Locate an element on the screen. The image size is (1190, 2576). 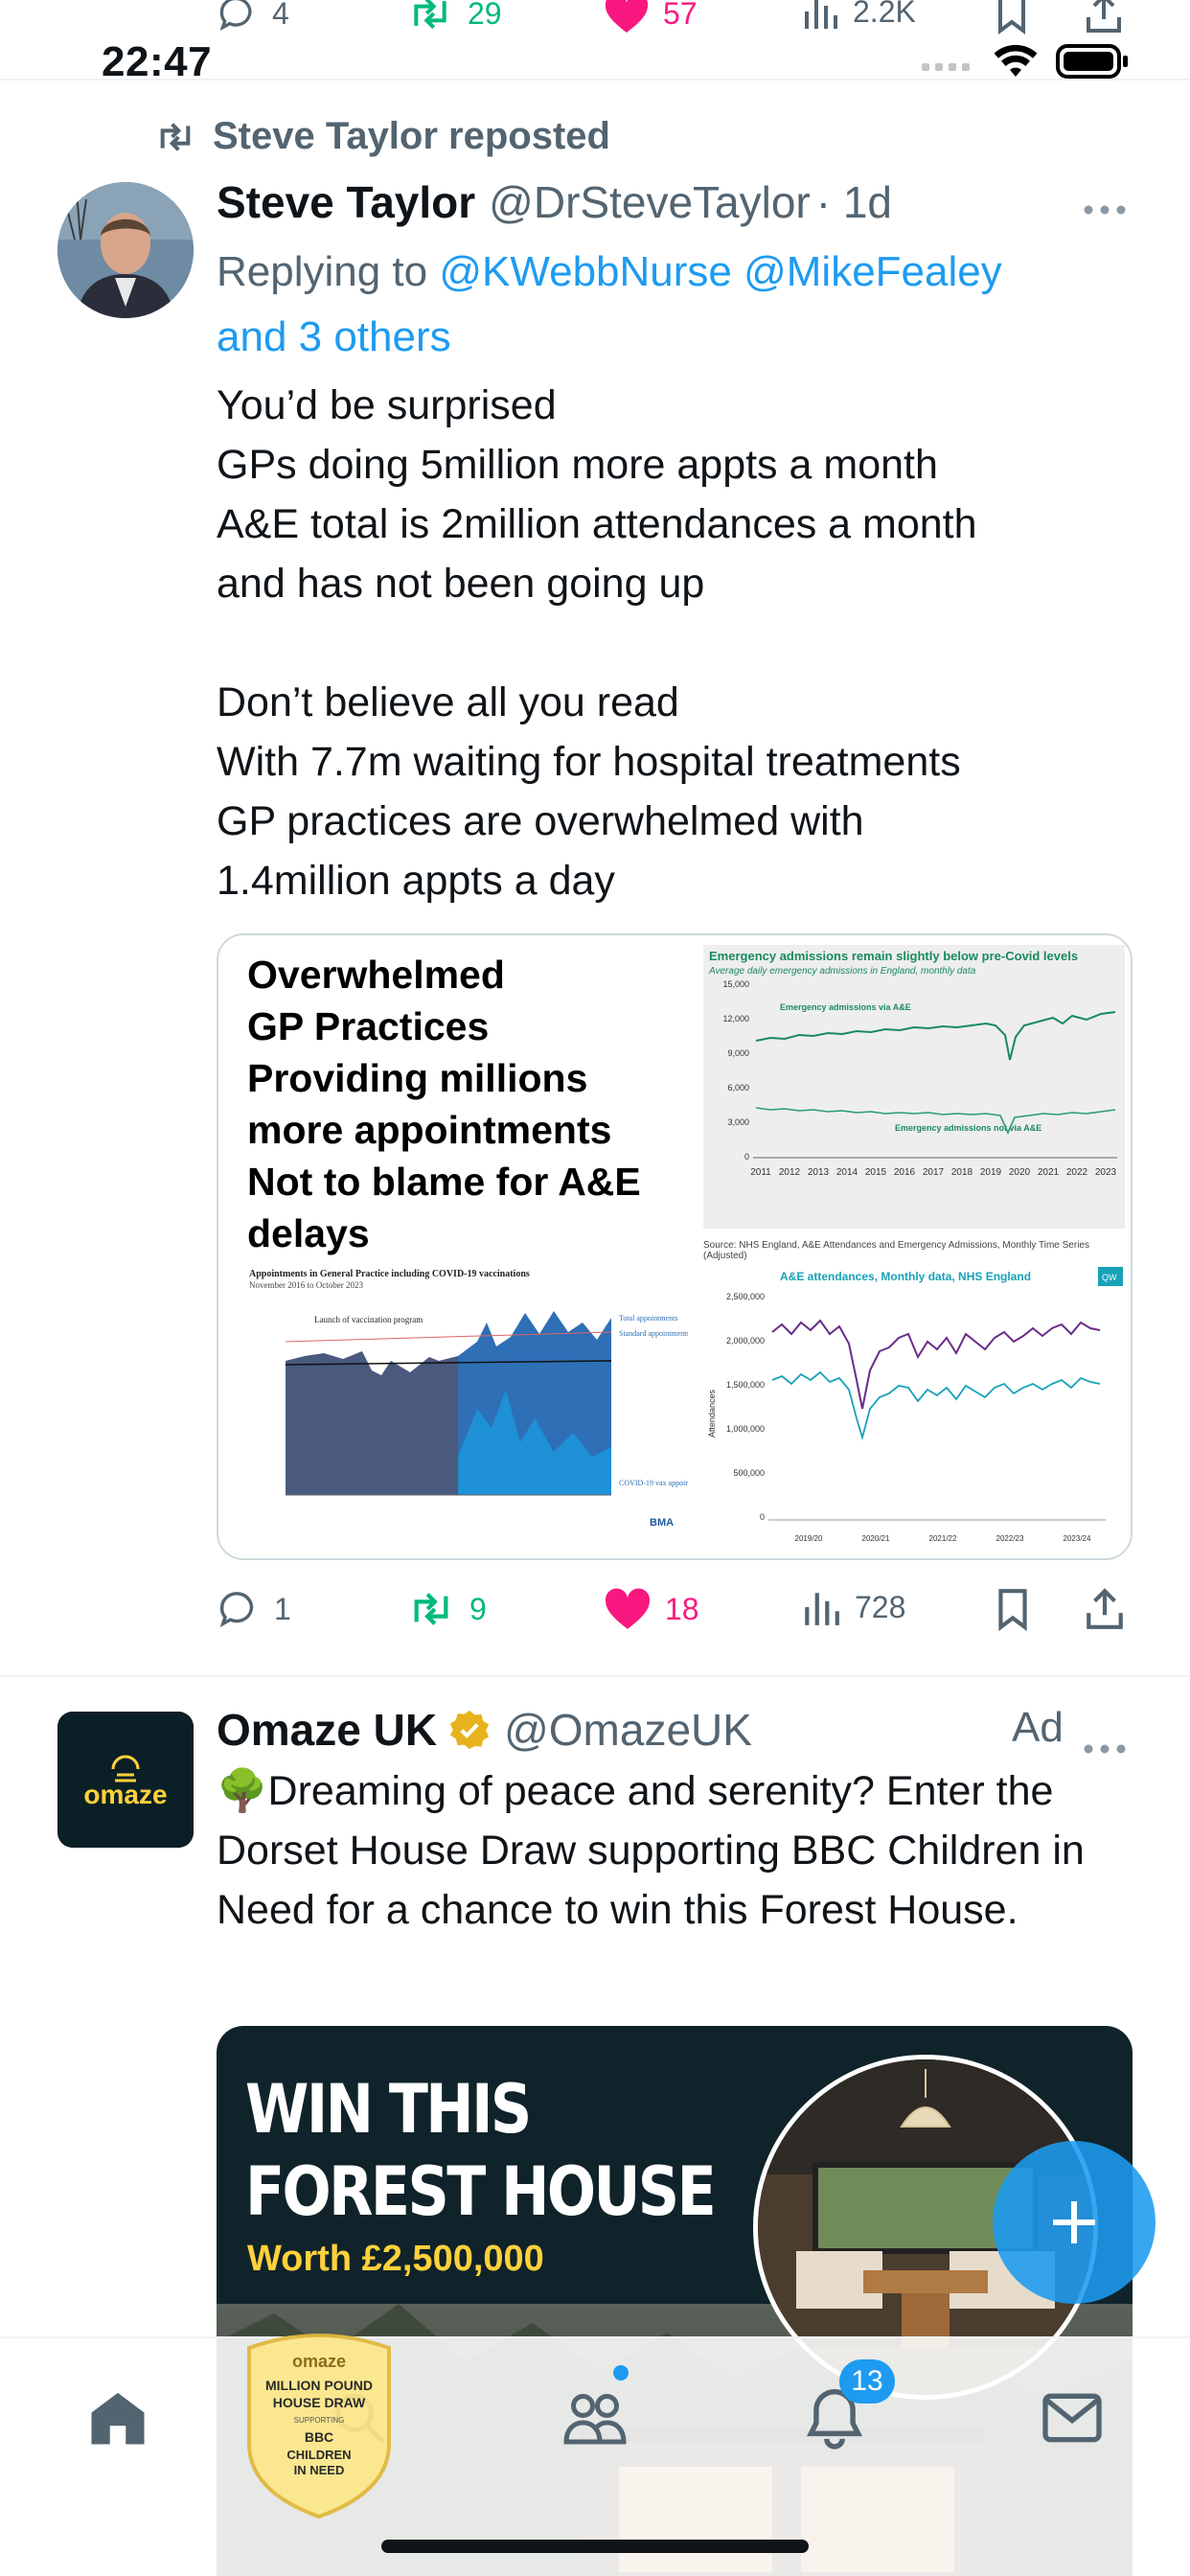
y-tick-label: 1,000,000 is located at coordinates (746, 1429).